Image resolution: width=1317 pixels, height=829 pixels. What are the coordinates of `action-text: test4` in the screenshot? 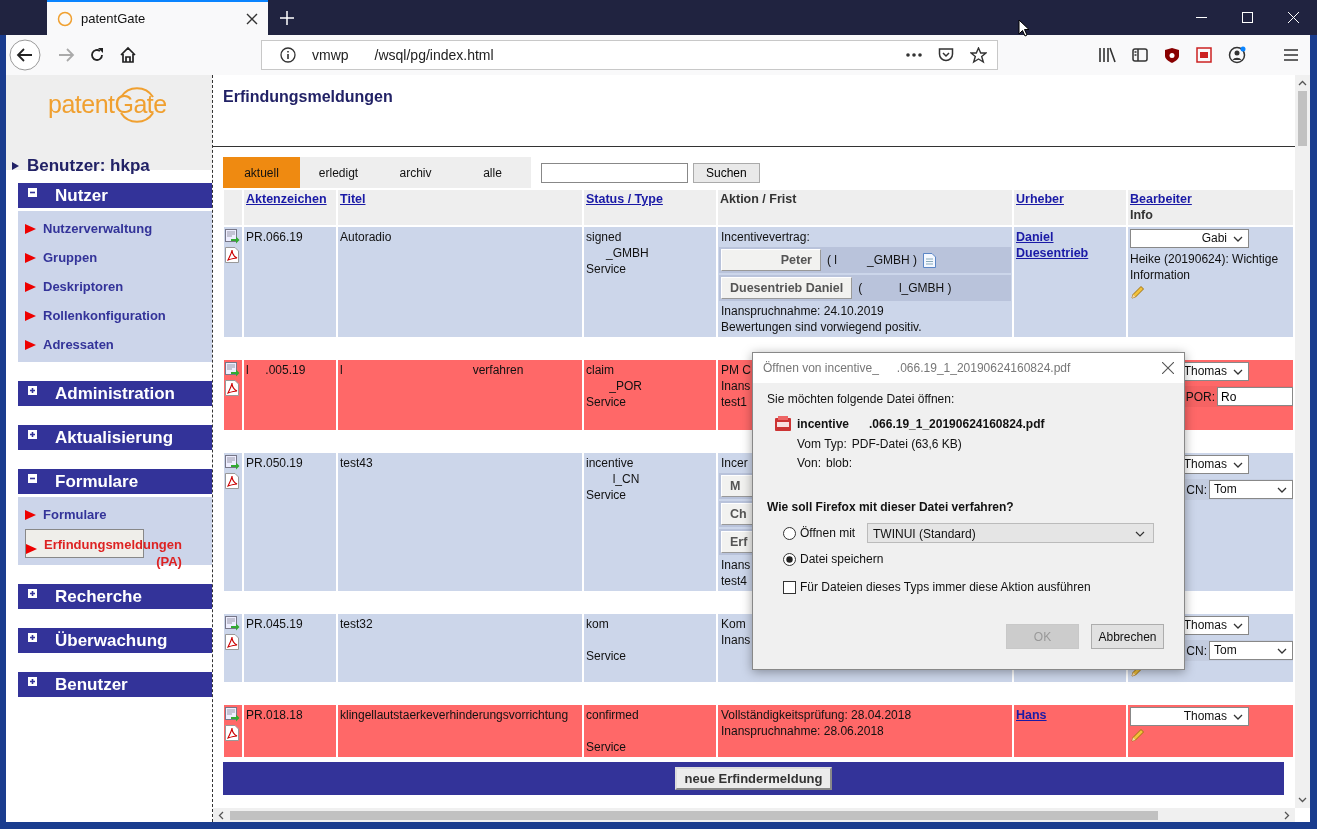 It's located at (734, 581).